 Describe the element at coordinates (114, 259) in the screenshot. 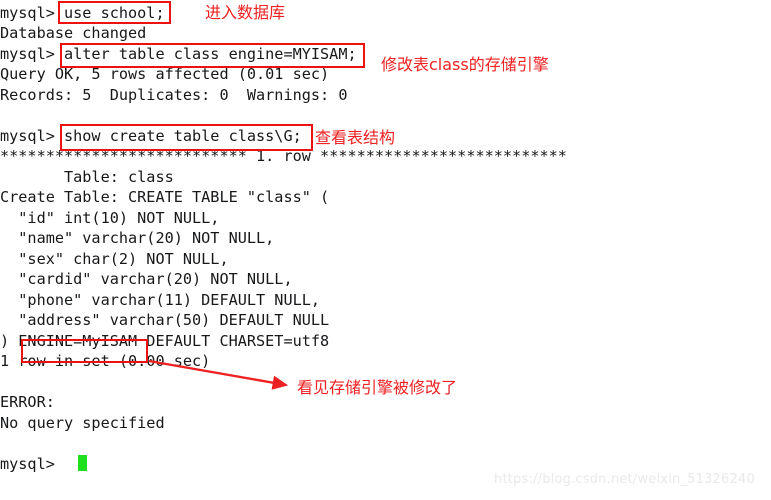

I see `terminal-line-12: "sex" char(2) NOT NULL,` at that location.